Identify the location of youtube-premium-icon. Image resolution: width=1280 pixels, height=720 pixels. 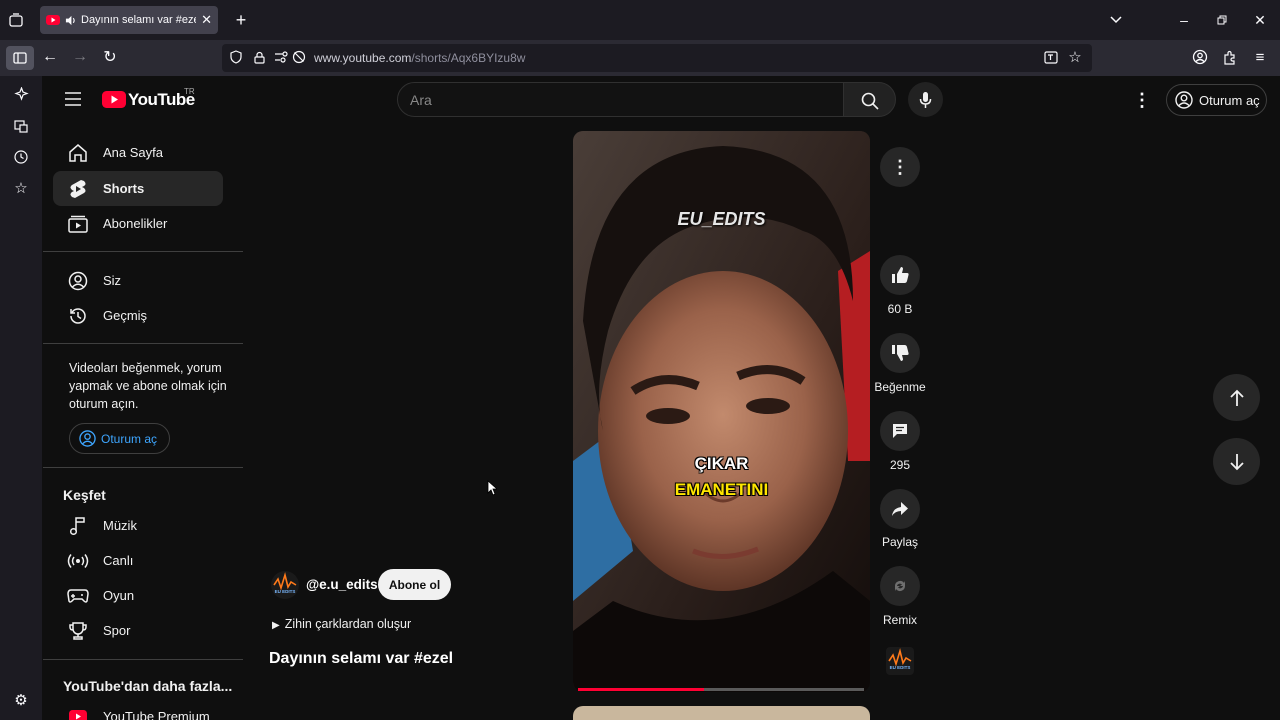
(78, 715).